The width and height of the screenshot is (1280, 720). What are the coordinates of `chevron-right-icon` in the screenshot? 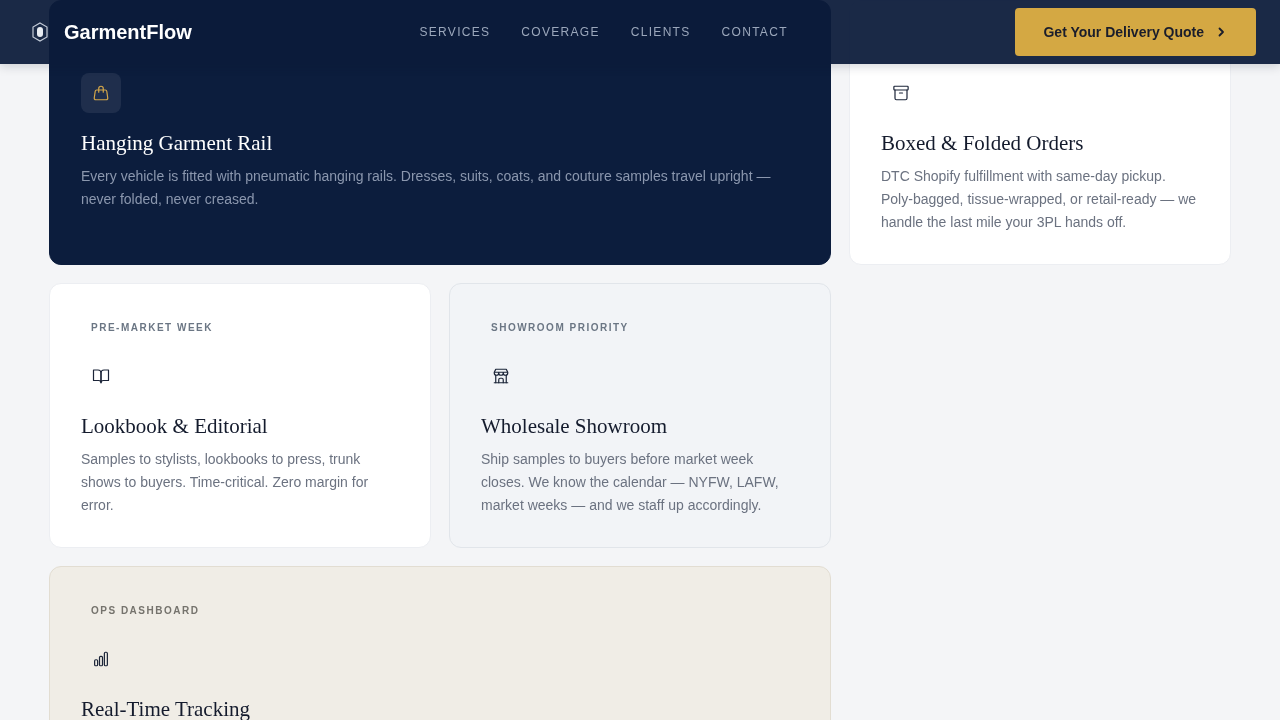 It's located at (1221, 32).